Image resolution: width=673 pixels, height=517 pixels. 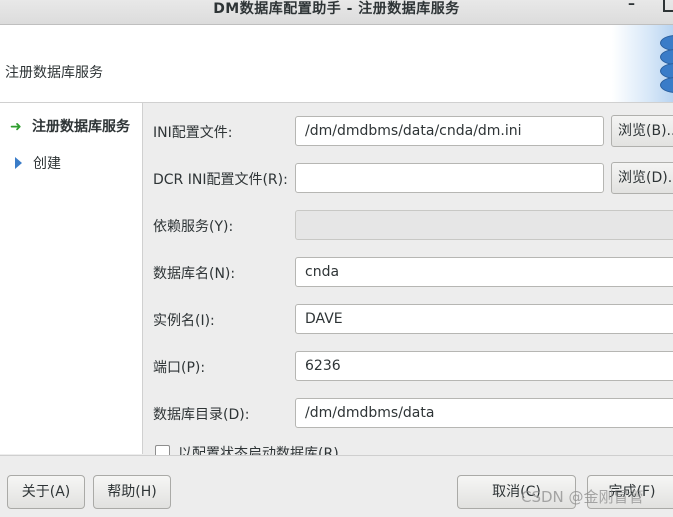 What do you see at coordinates (201, 415) in the screenshot?
I see `db-dir-label: 数据库目录(D):` at bounding box center [201, 415].